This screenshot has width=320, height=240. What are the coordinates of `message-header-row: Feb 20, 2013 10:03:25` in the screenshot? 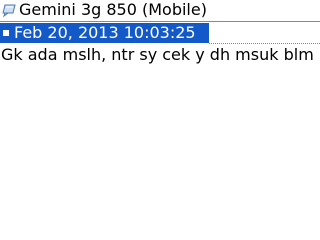 It's located at (160, 33).